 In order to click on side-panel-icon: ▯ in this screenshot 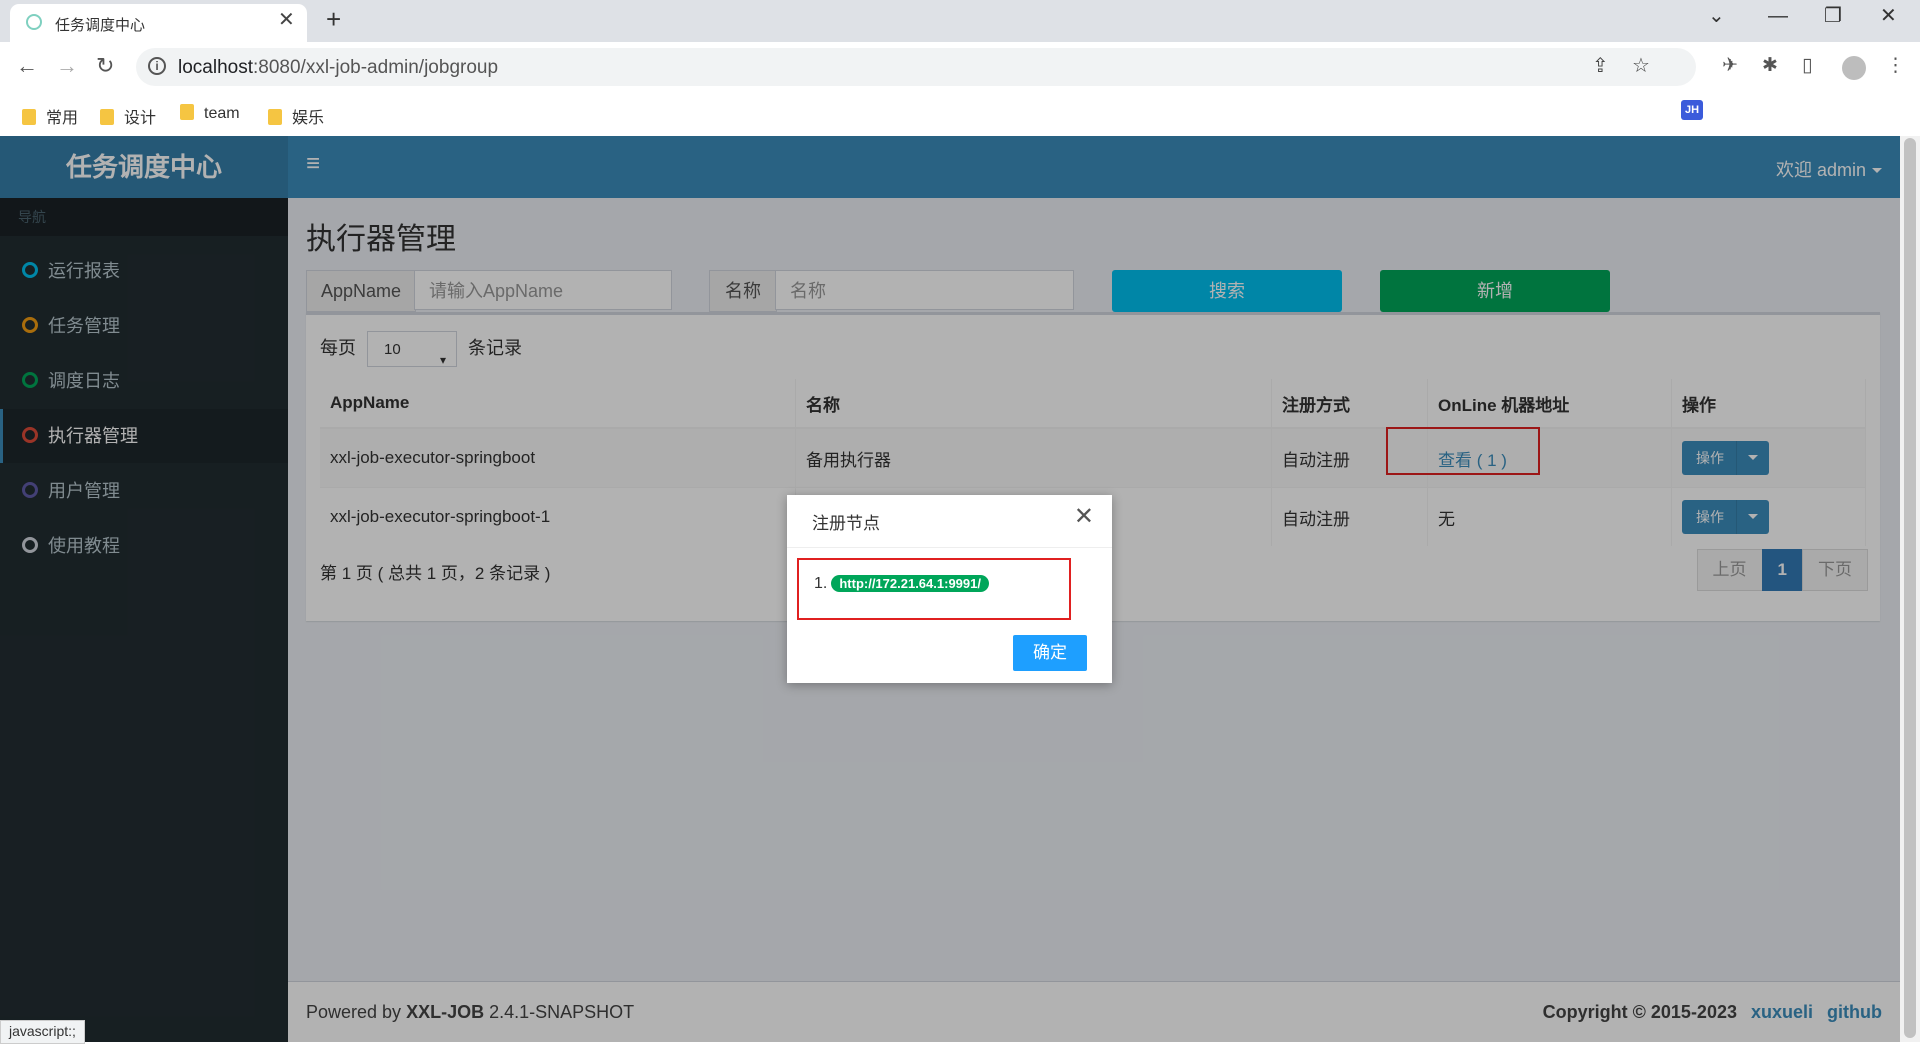, I will do `click(1807, 66)`.